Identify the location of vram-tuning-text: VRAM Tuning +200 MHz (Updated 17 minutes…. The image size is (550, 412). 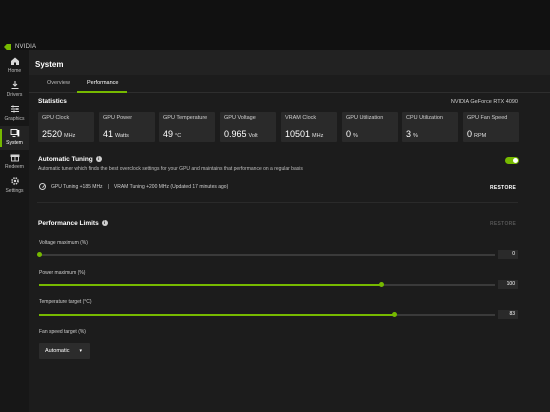
(171, 186).